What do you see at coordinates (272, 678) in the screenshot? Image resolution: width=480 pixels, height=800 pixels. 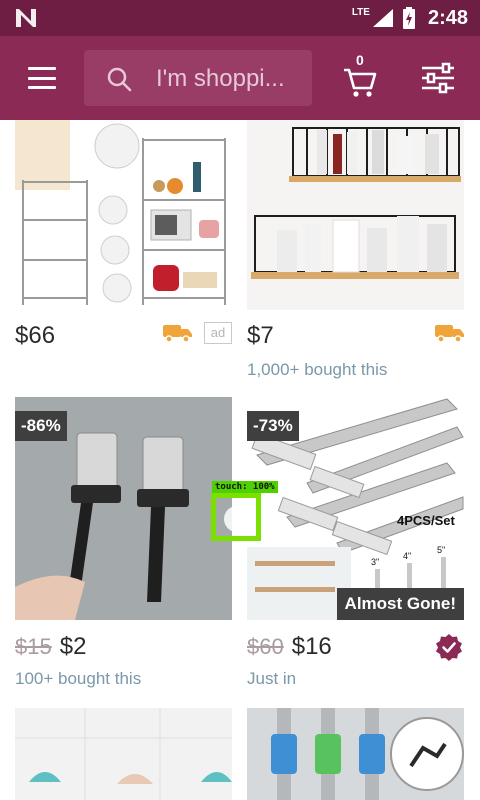 I see `listing-status: Just in` at bounding box center [272, 678].